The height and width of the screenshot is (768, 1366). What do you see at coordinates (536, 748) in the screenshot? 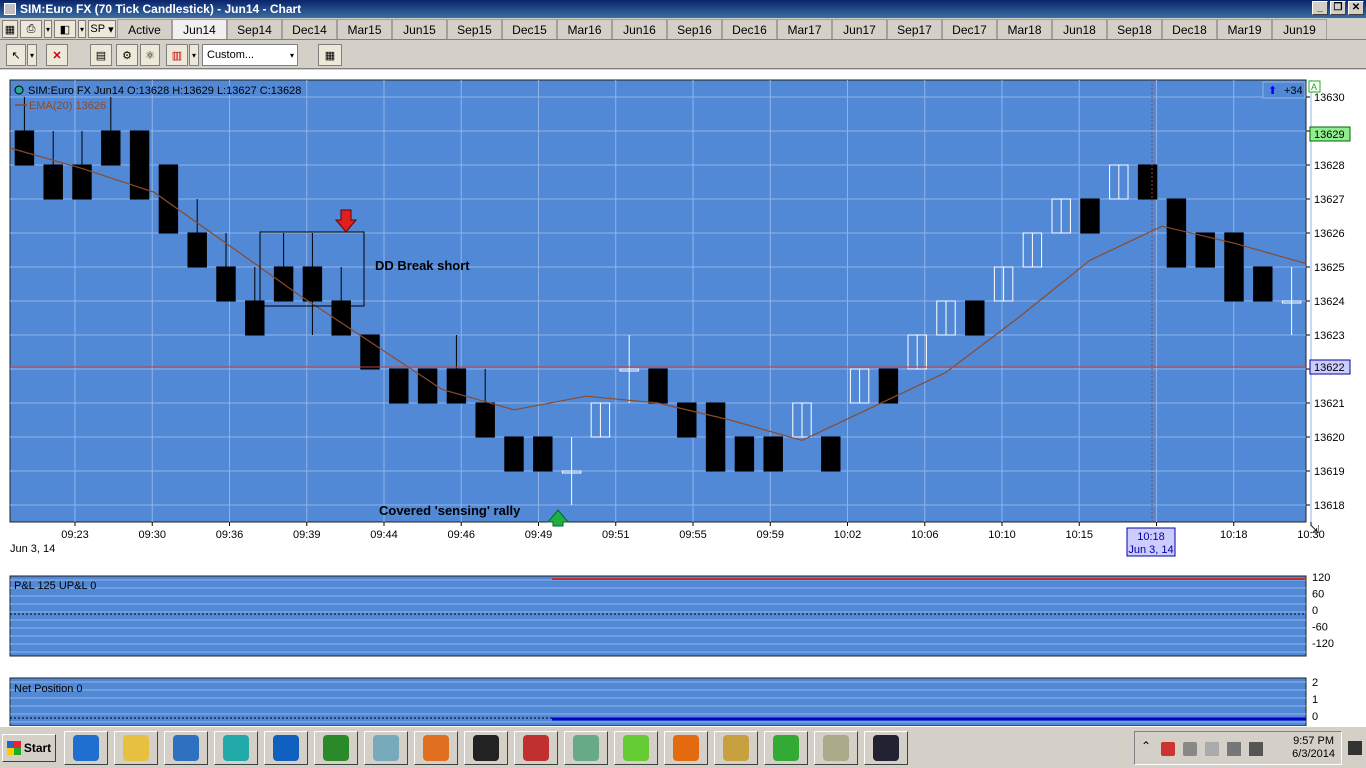
I see `rsa-icon` at bounding box center [536, 748].